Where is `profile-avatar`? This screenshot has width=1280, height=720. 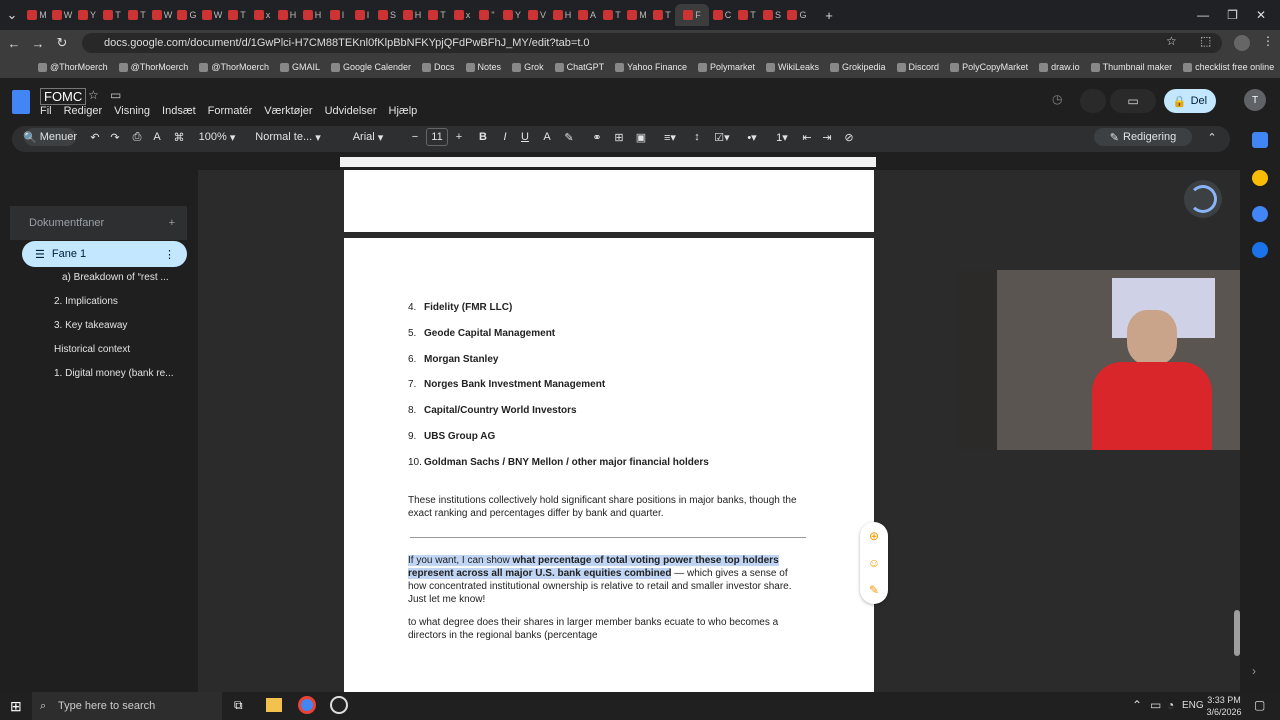
profile-avatar is located at coordinates (1242, 43).